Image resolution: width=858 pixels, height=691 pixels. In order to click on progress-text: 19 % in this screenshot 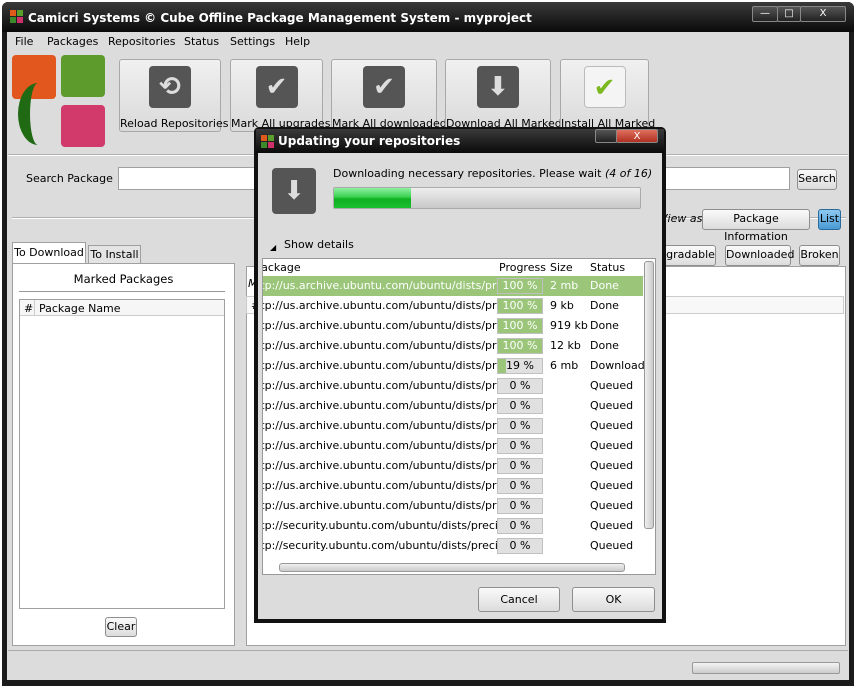, I will do `click(520, 365)`.